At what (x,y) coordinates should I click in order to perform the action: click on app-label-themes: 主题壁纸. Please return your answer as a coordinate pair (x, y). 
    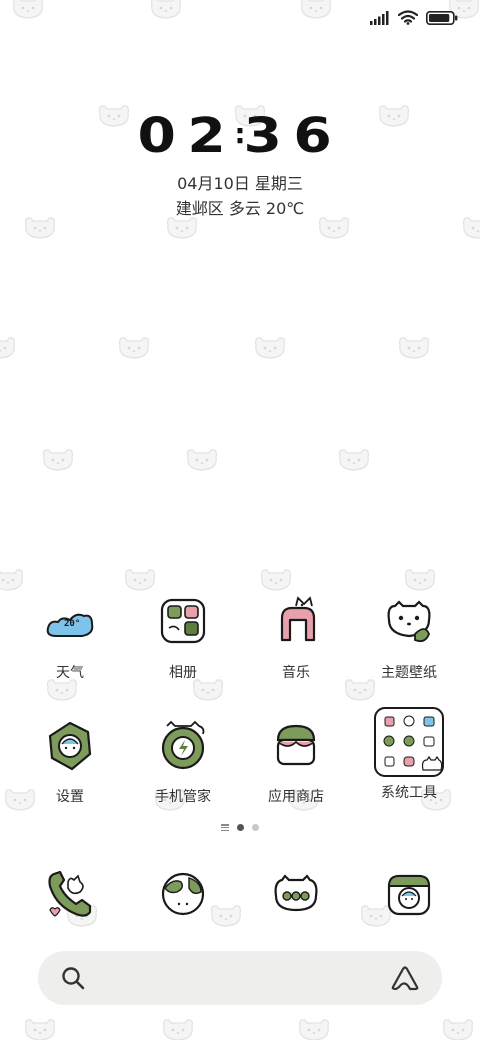
    Looking at the image, I should click on (409, 673).